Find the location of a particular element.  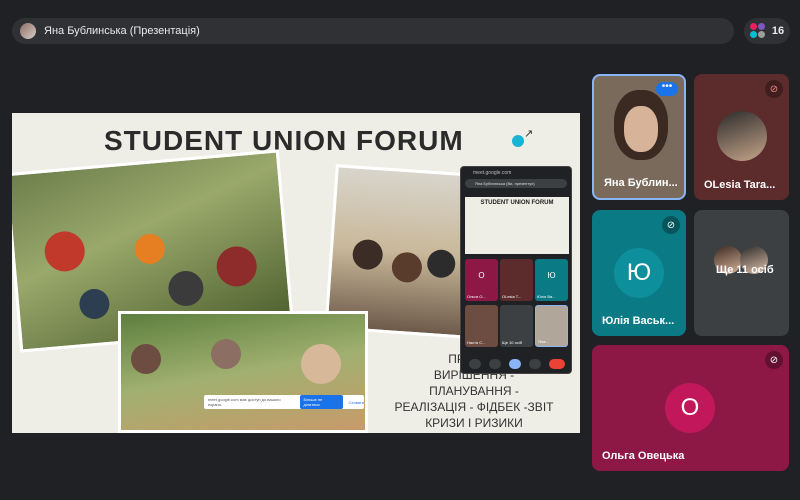

more-icon is located at coordinates (535, 364).